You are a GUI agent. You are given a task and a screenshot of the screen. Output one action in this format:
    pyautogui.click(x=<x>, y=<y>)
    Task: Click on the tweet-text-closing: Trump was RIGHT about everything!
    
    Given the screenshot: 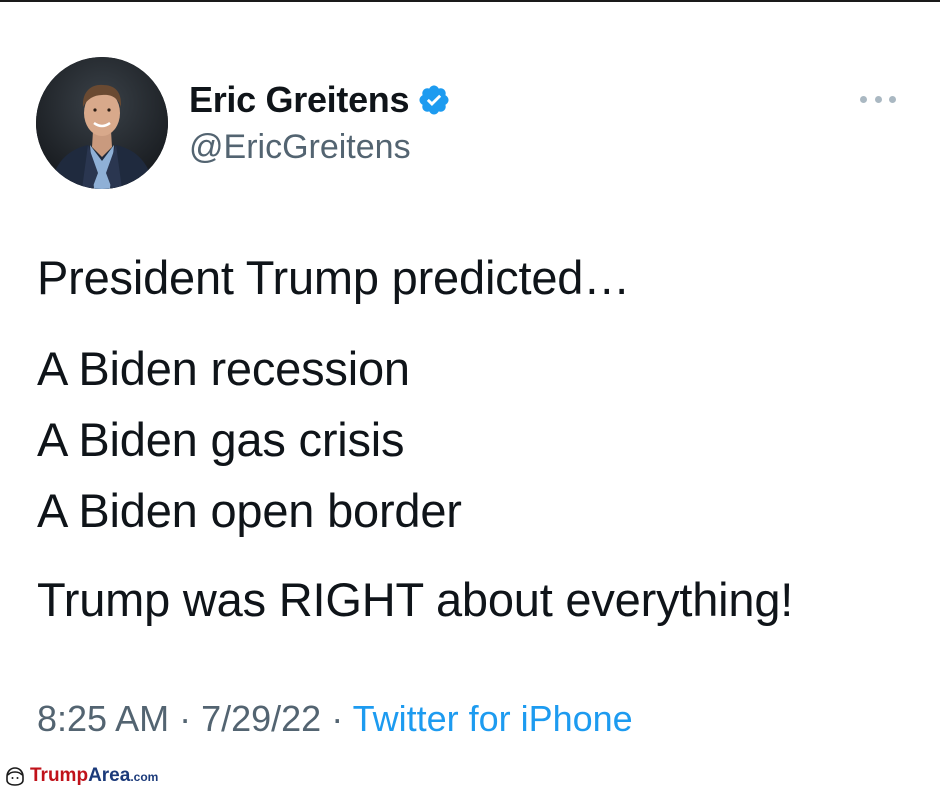 What is the action you would take?
    pyautogui.click(x=415, y=599)
    